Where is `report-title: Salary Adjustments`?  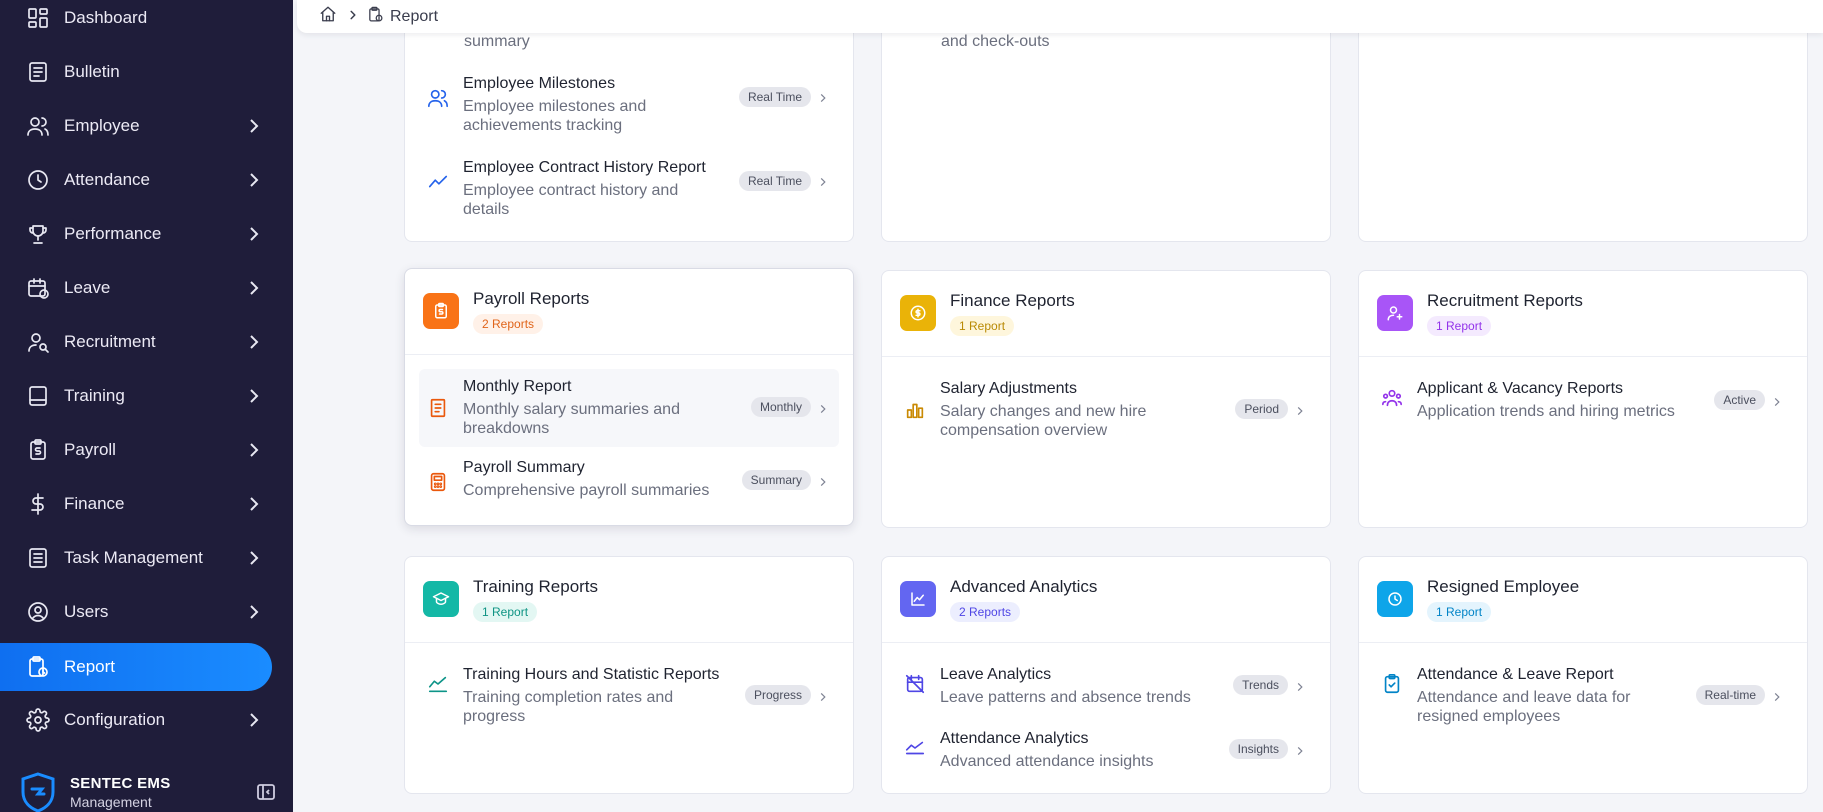
report-title: Salary Adjustments is located at coordinates (1008, 388).